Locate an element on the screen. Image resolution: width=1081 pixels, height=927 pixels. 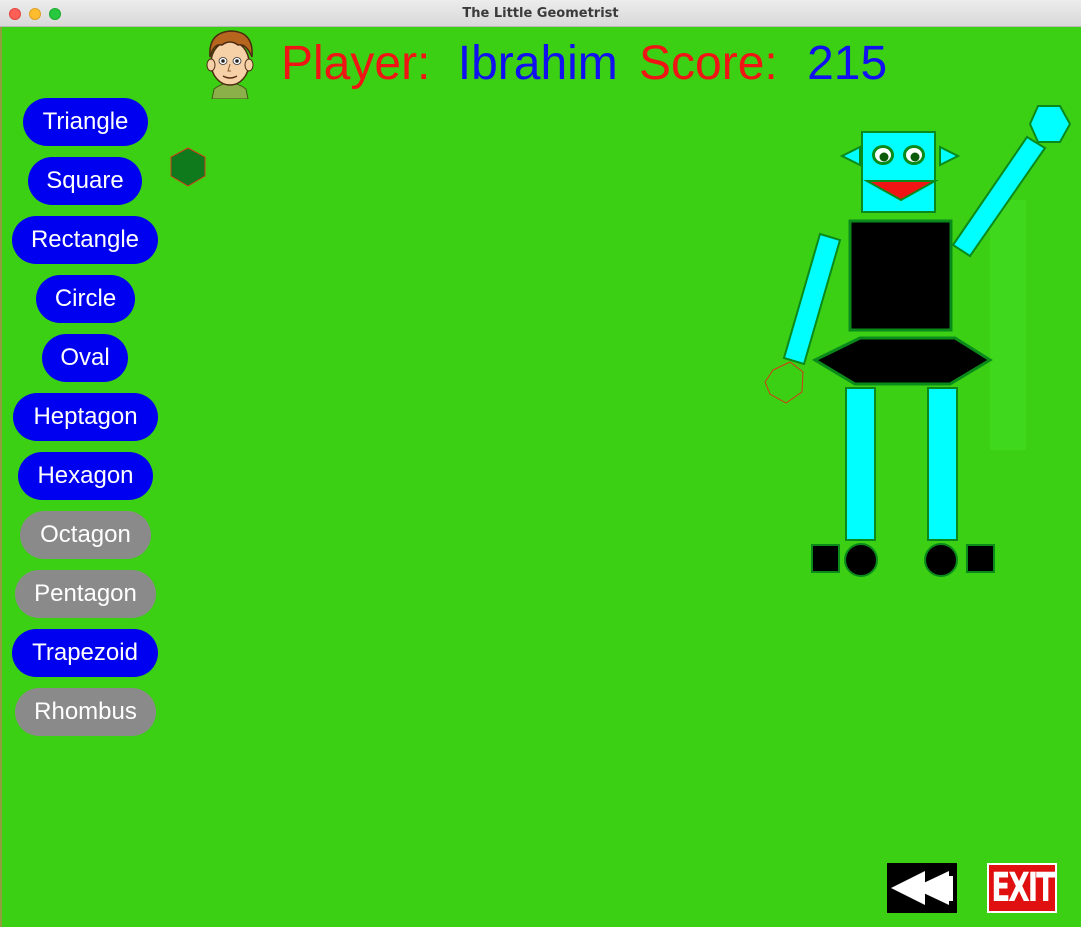
robot-right-hand is located at coordinates (1050, 124).